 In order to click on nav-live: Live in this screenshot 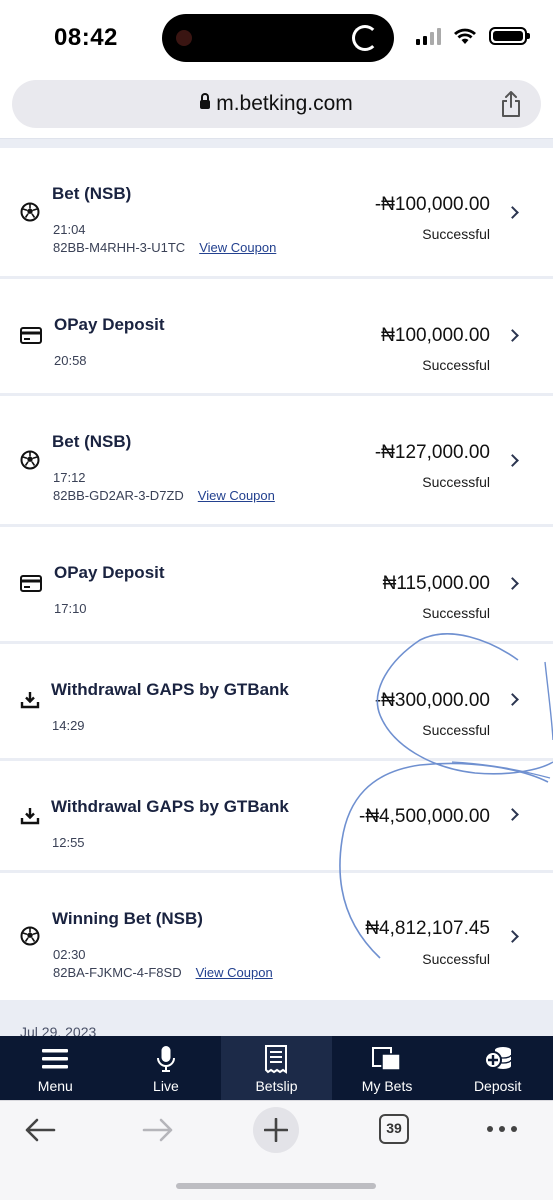, I will do `click(166, 1068)`.